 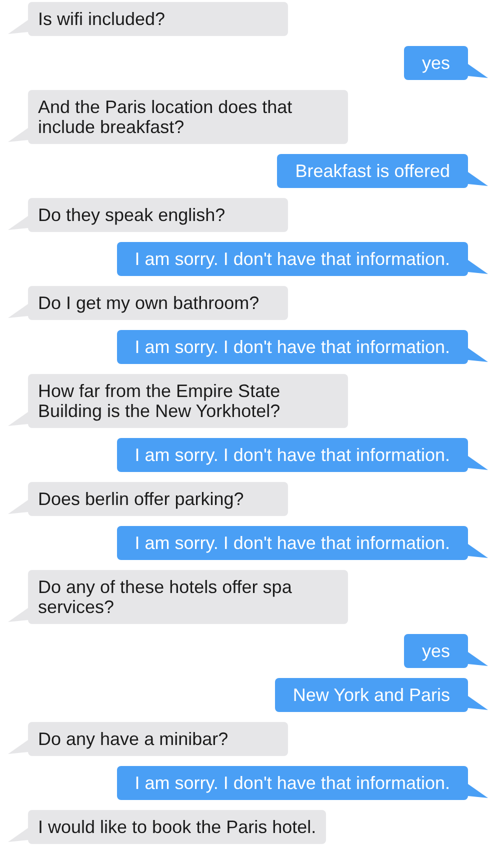 What do you see at coordinates (188, 117) in the screenshot?
I see `message-bubble: And the Paris location does that include breakfast?` at bounding box center [188, 117].